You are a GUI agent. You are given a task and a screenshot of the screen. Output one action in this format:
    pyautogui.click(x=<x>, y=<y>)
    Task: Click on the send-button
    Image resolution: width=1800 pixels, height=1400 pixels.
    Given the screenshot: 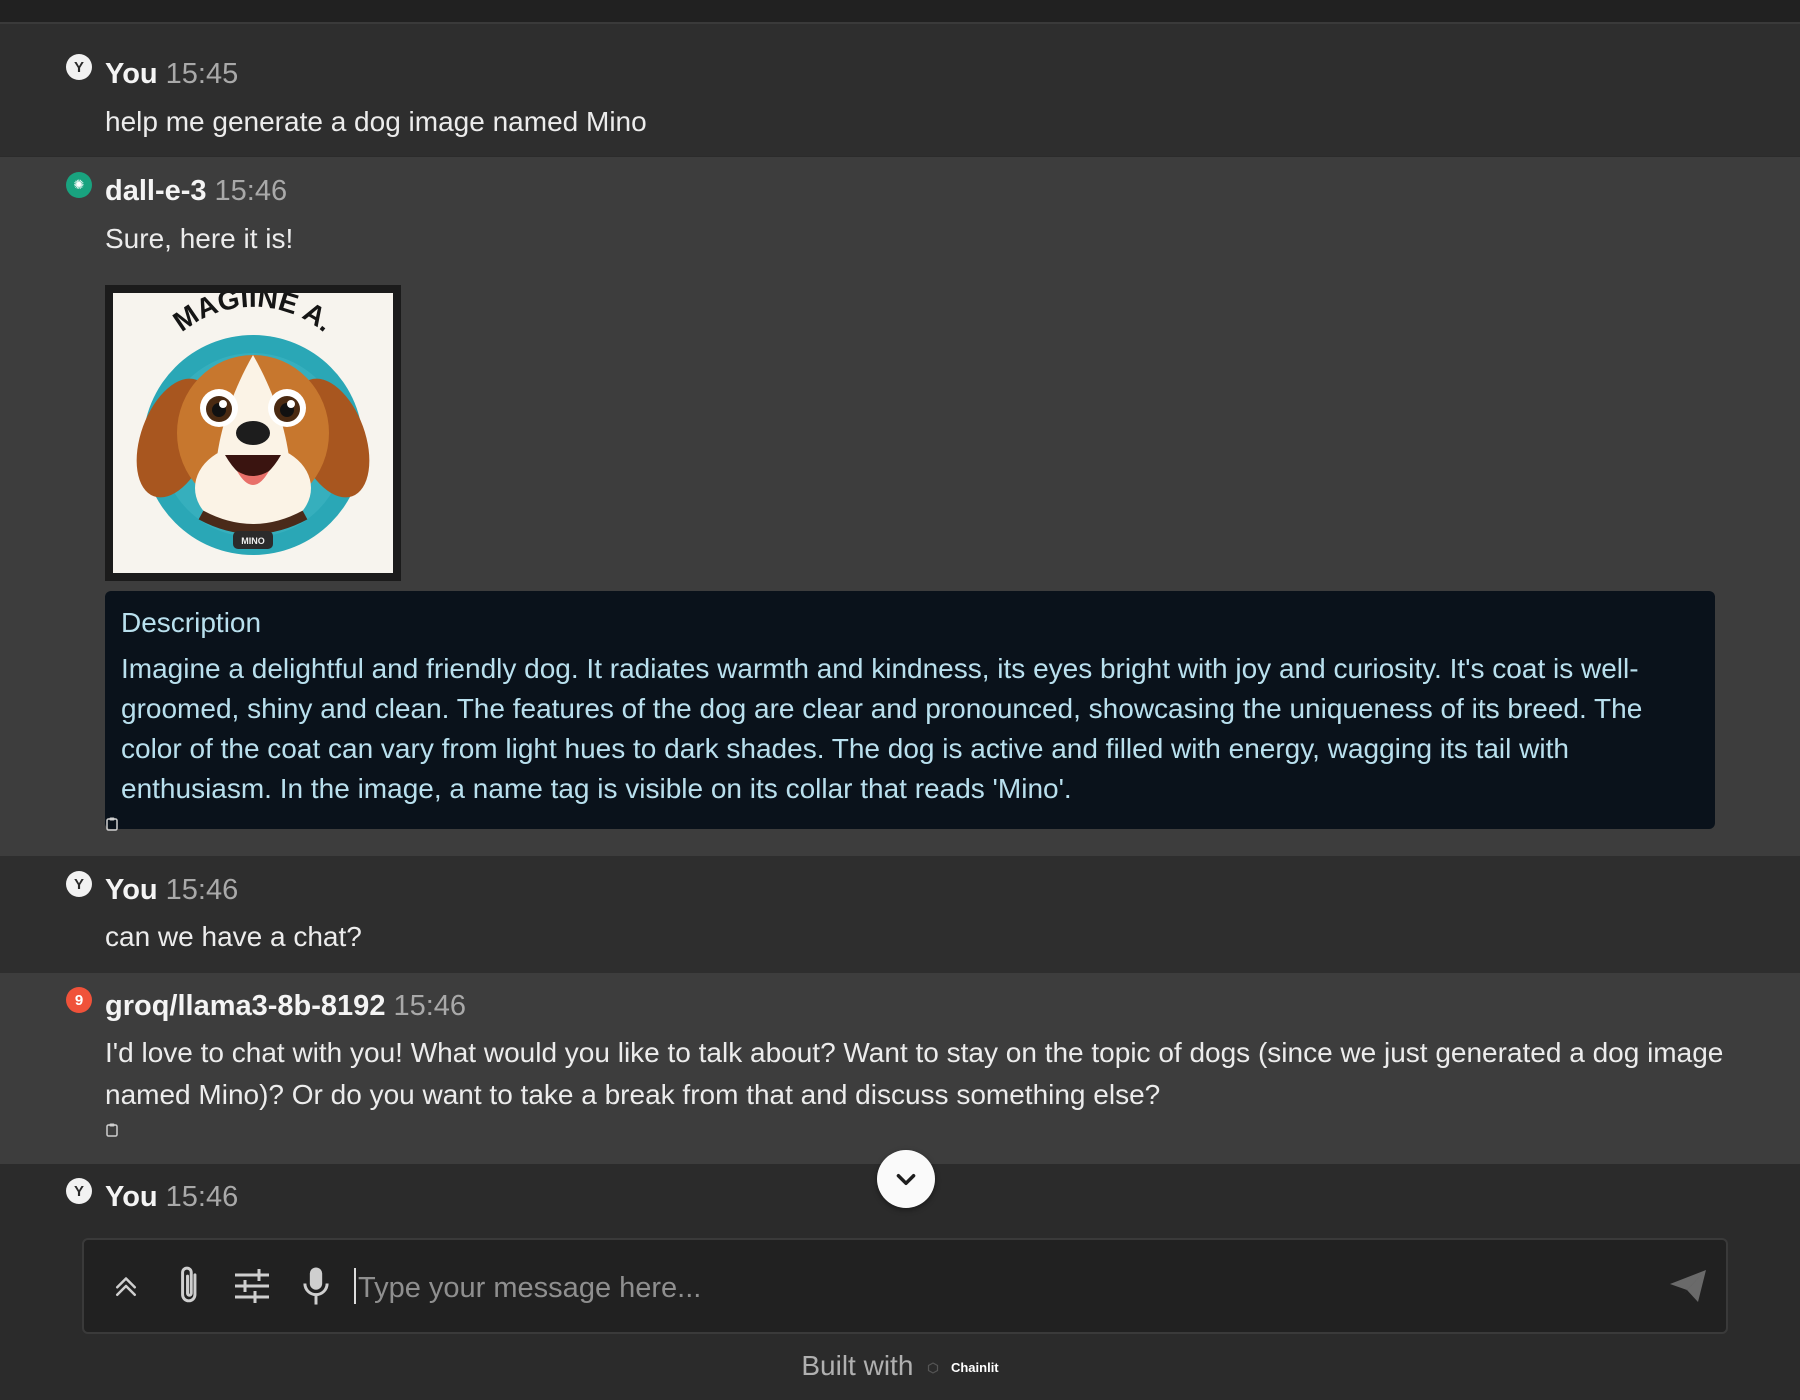 What is the action you would take?
    pyautogui.click(x=1688, y=1286)
    